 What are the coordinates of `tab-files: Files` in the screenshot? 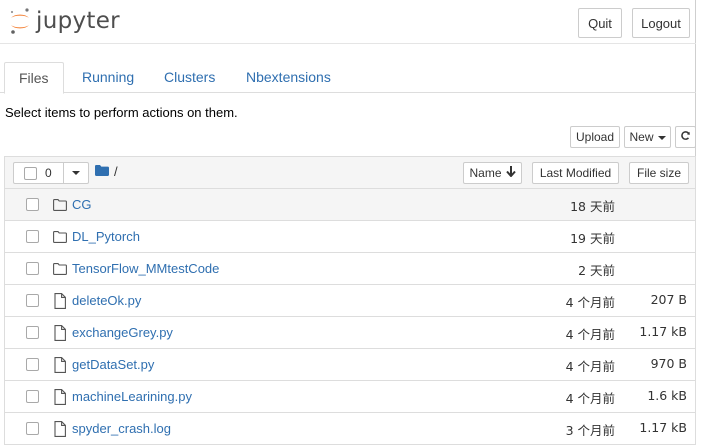 It's located at (34, 78).